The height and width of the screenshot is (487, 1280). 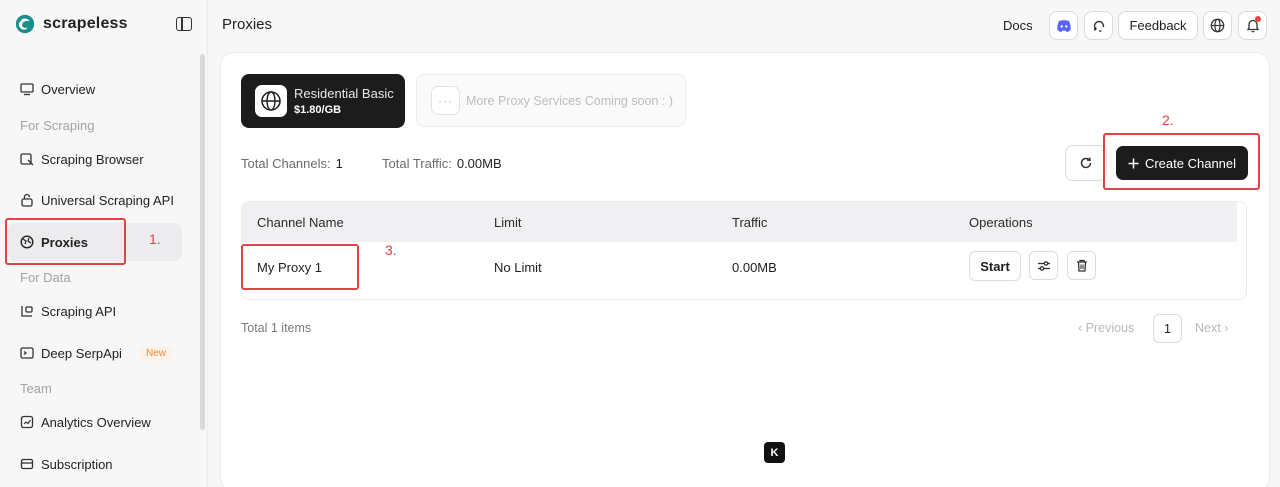 I want to click on column-header-channel-name: Channel Name, so click(x=300, y=222).